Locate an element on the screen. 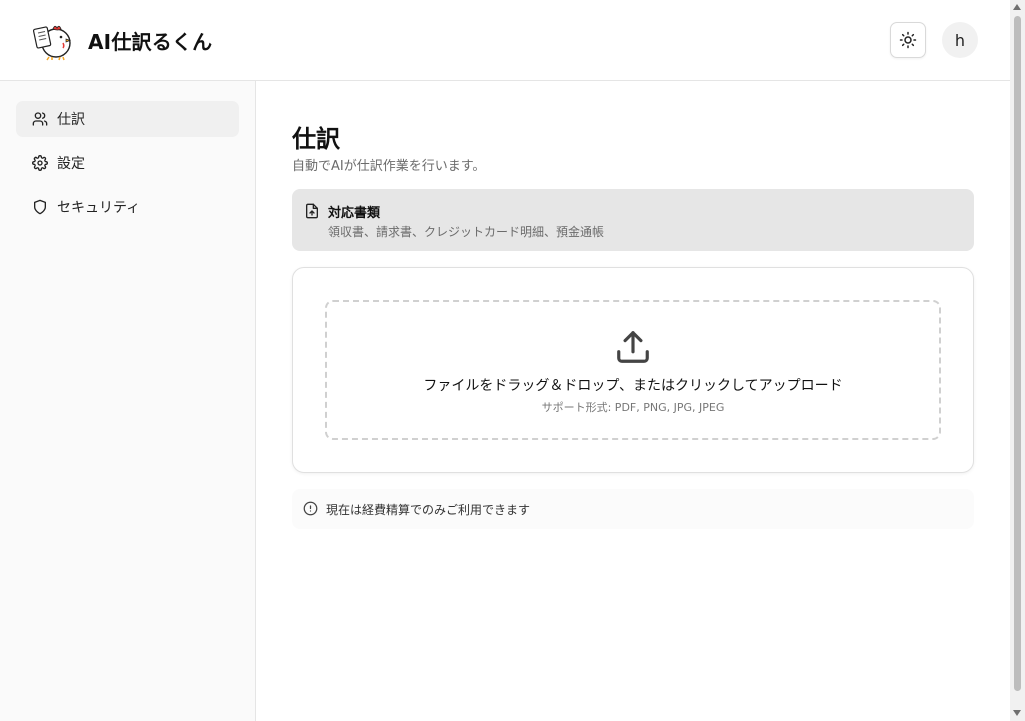 This screenshot has width=1025, height=721. app-header: AI仕訳るくん h is located at coordinates (505, 40).